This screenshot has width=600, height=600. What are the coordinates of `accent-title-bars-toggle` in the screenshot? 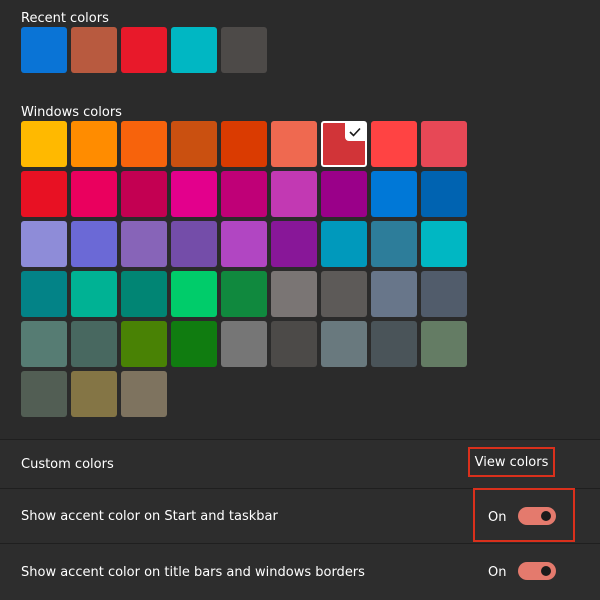 It's located at (537, 571).